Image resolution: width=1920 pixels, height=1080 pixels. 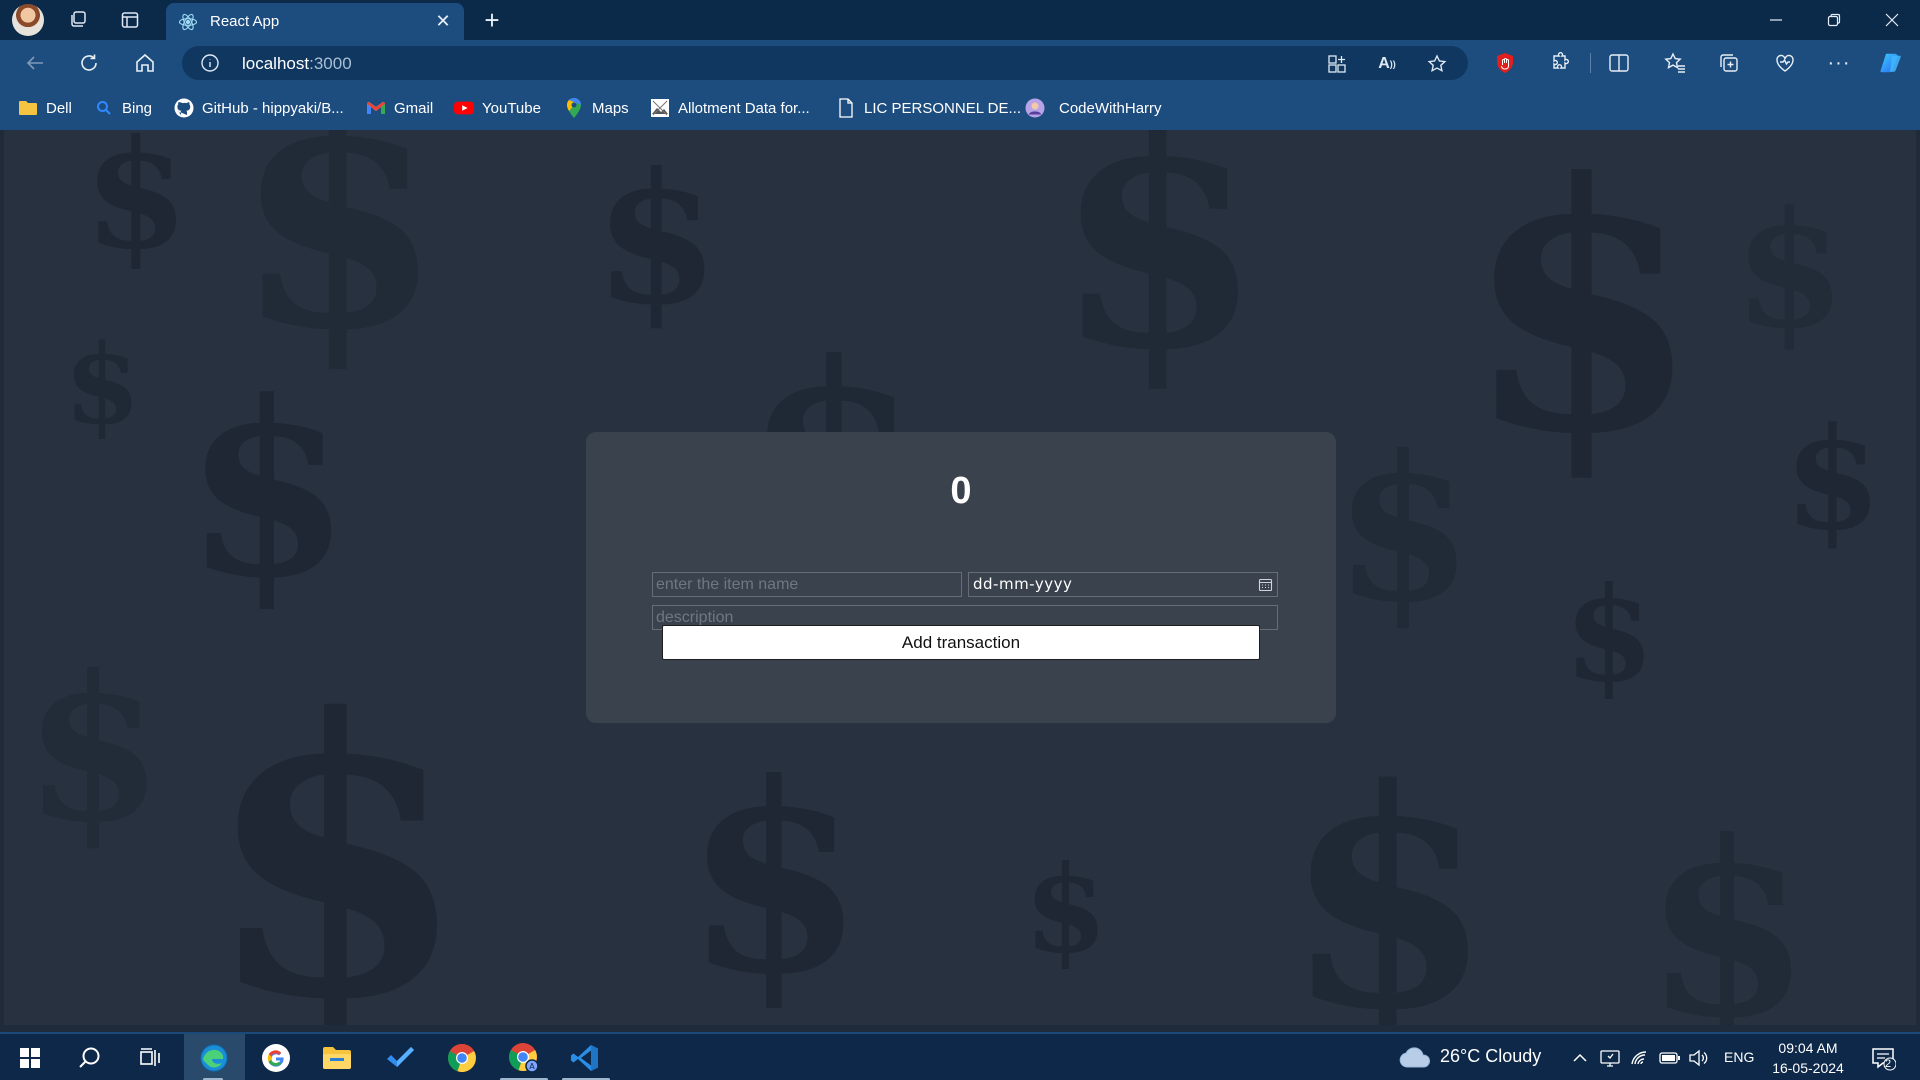 What do you see at coordinates (1023, 584) in the screenshot?
I see `date-placeholder: dd-mm-yyyy` at bounding box center [1023, 584].